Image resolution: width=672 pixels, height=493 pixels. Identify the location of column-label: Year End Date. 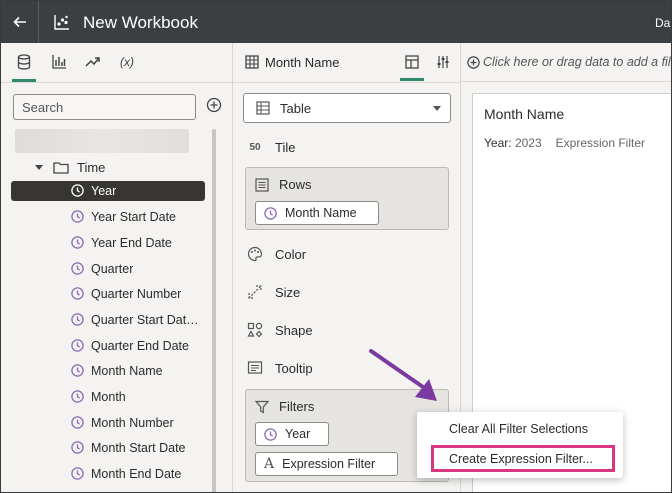
(131, 243).